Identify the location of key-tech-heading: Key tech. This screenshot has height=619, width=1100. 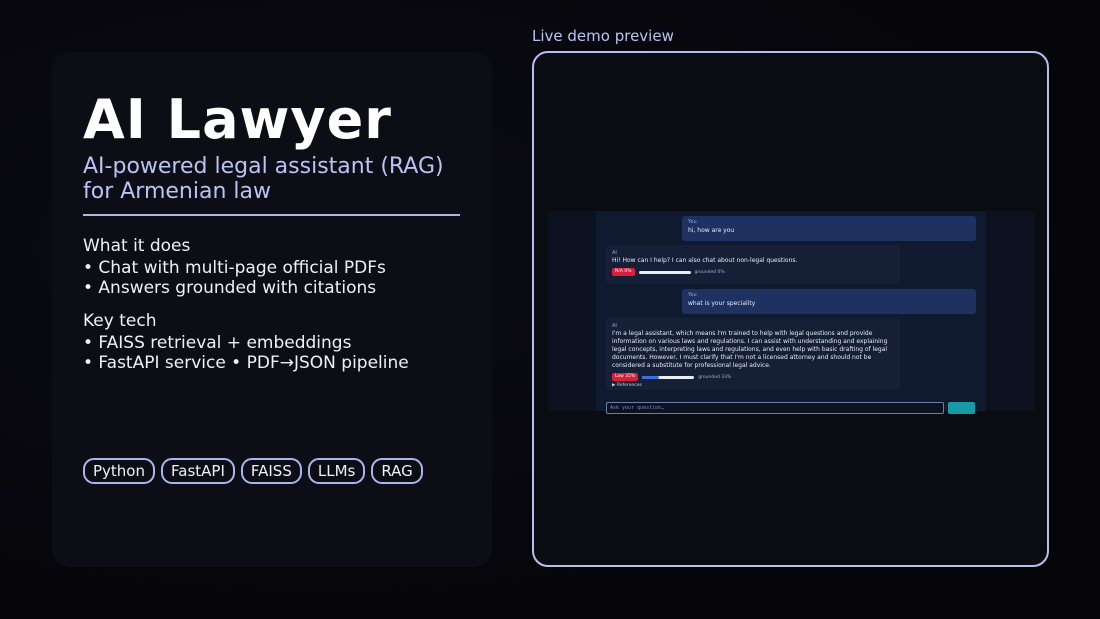
(120, 321).